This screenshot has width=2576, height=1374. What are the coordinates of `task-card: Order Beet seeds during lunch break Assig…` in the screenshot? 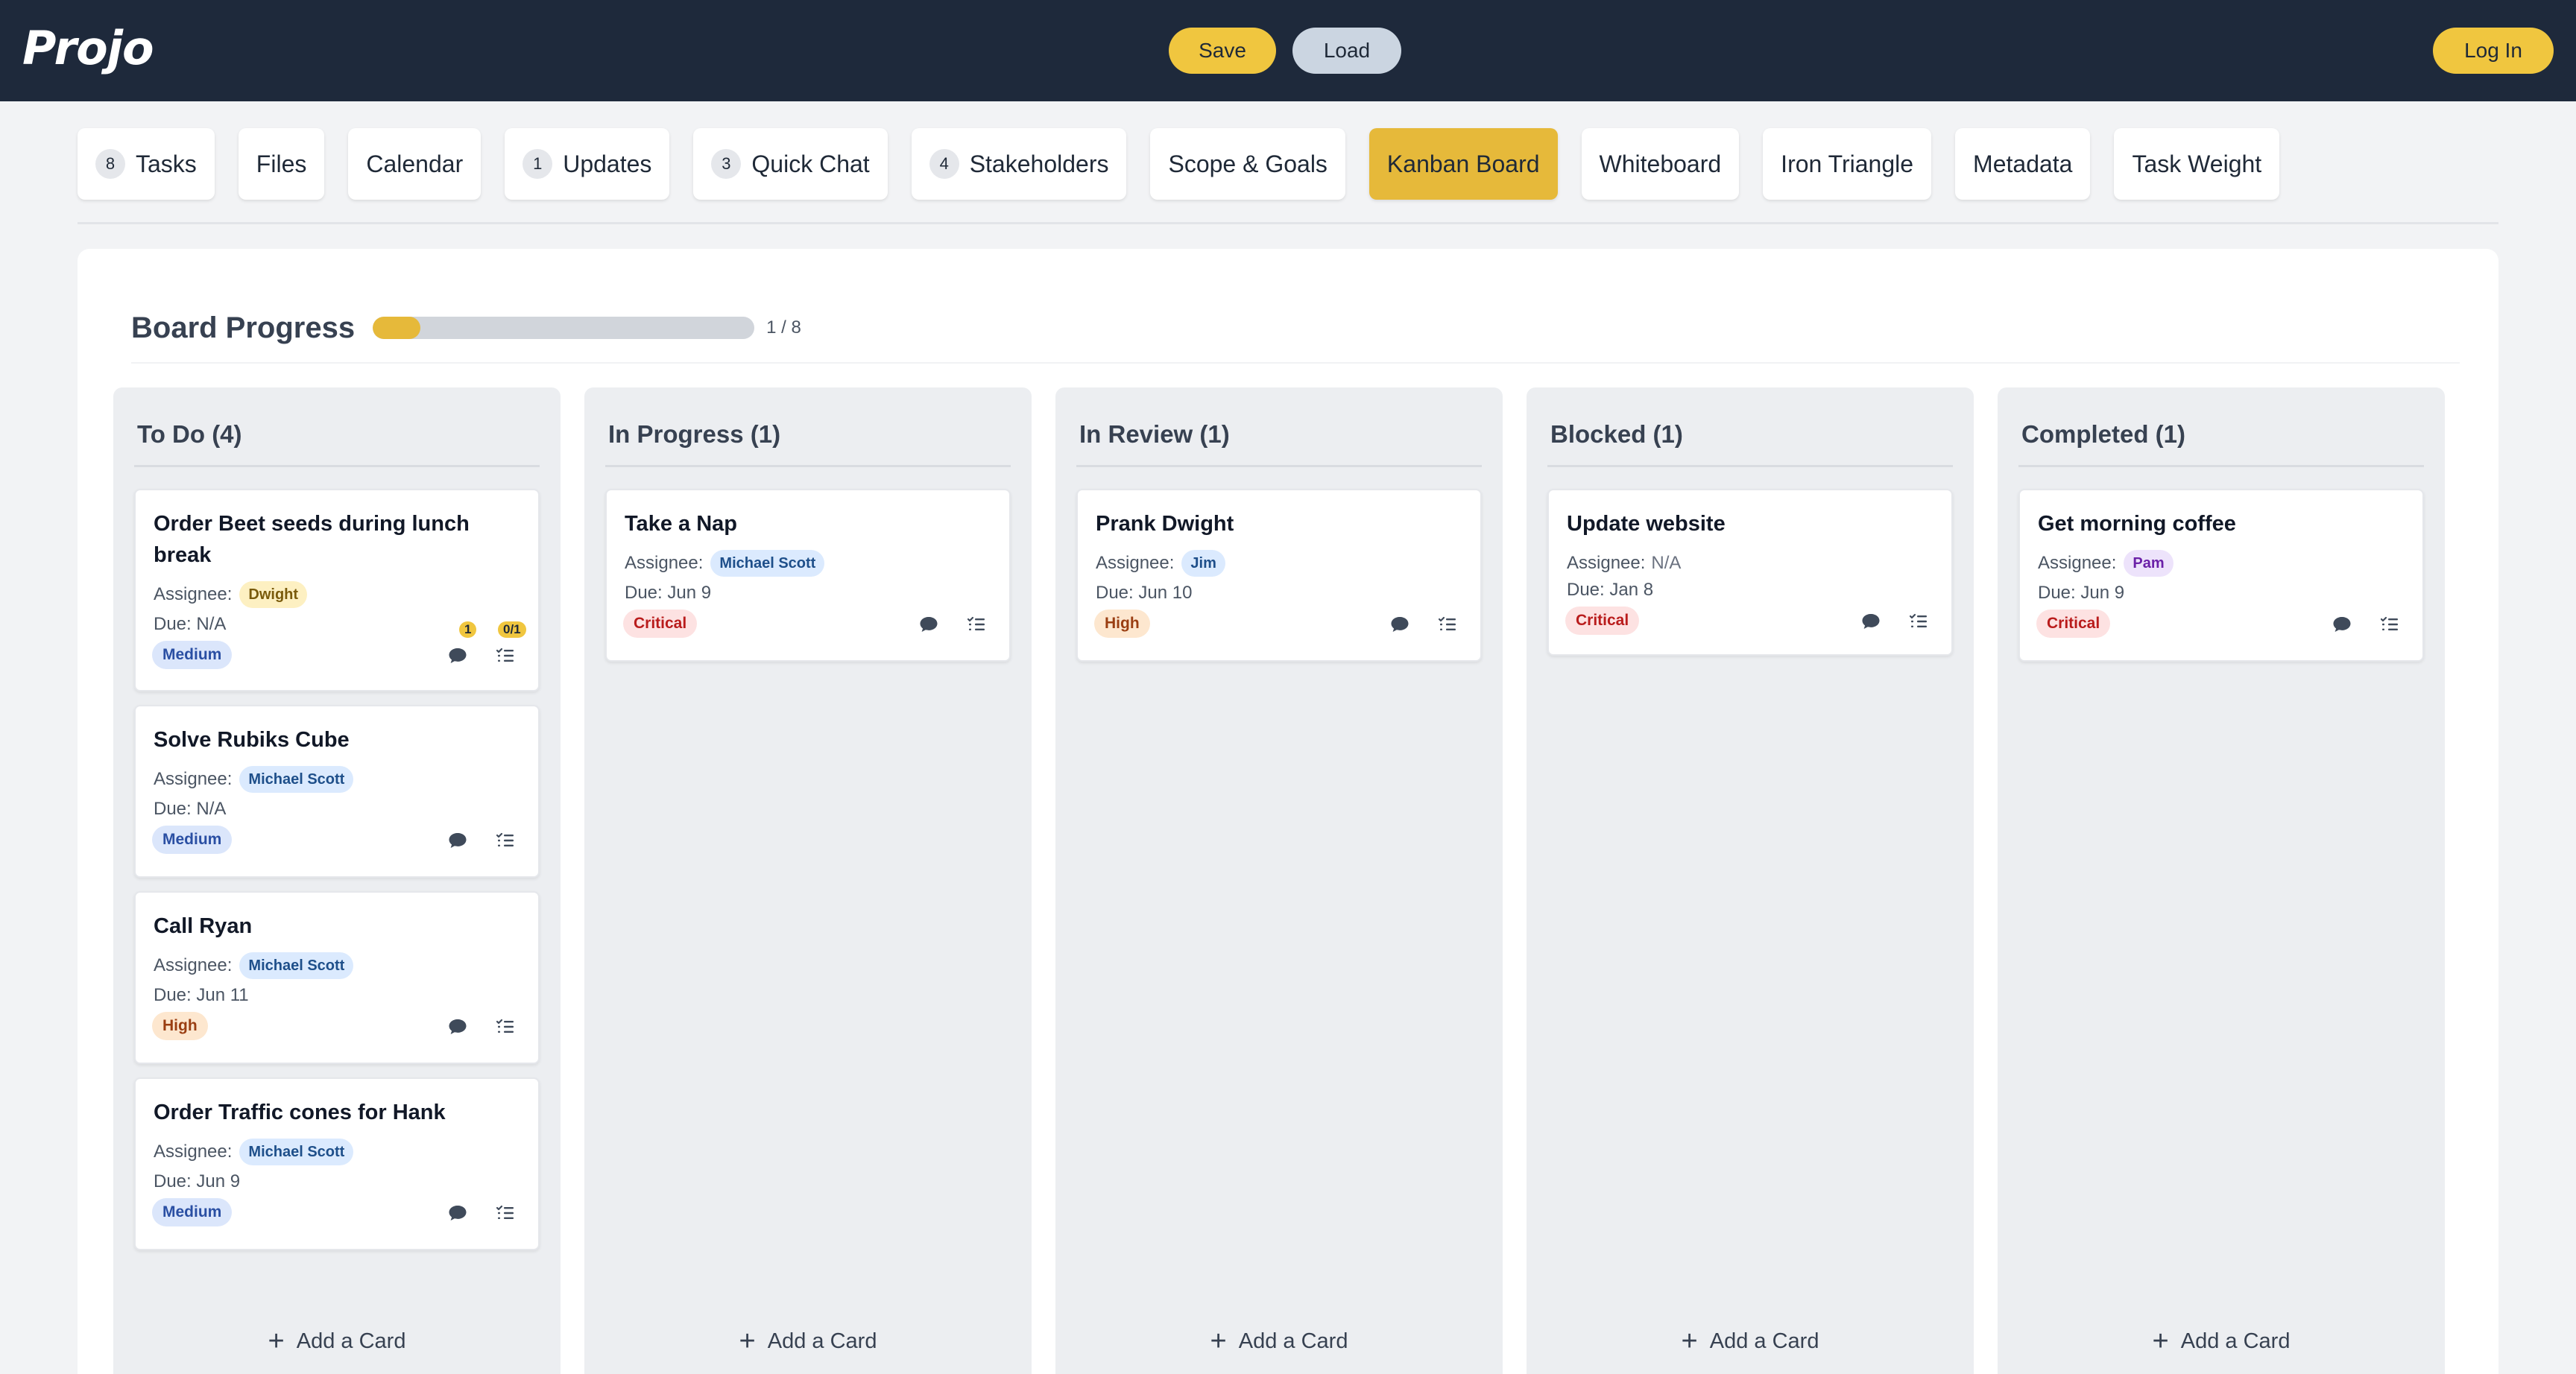 It's located at (337, 590).